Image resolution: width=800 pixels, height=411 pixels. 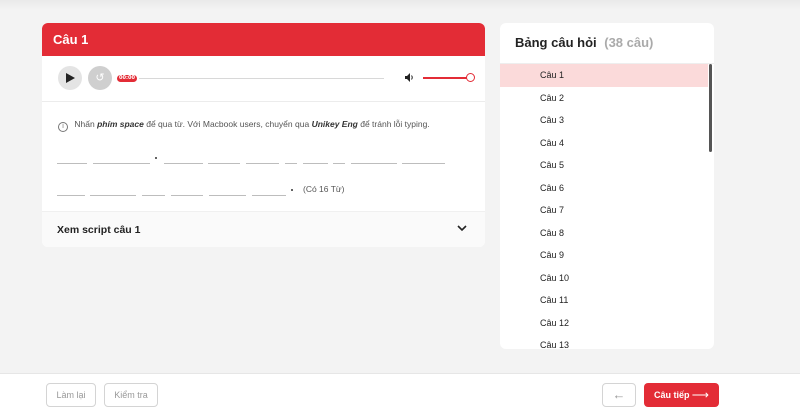 I want to click on question-list-item: Câu 9, so click(x=604, y=255).